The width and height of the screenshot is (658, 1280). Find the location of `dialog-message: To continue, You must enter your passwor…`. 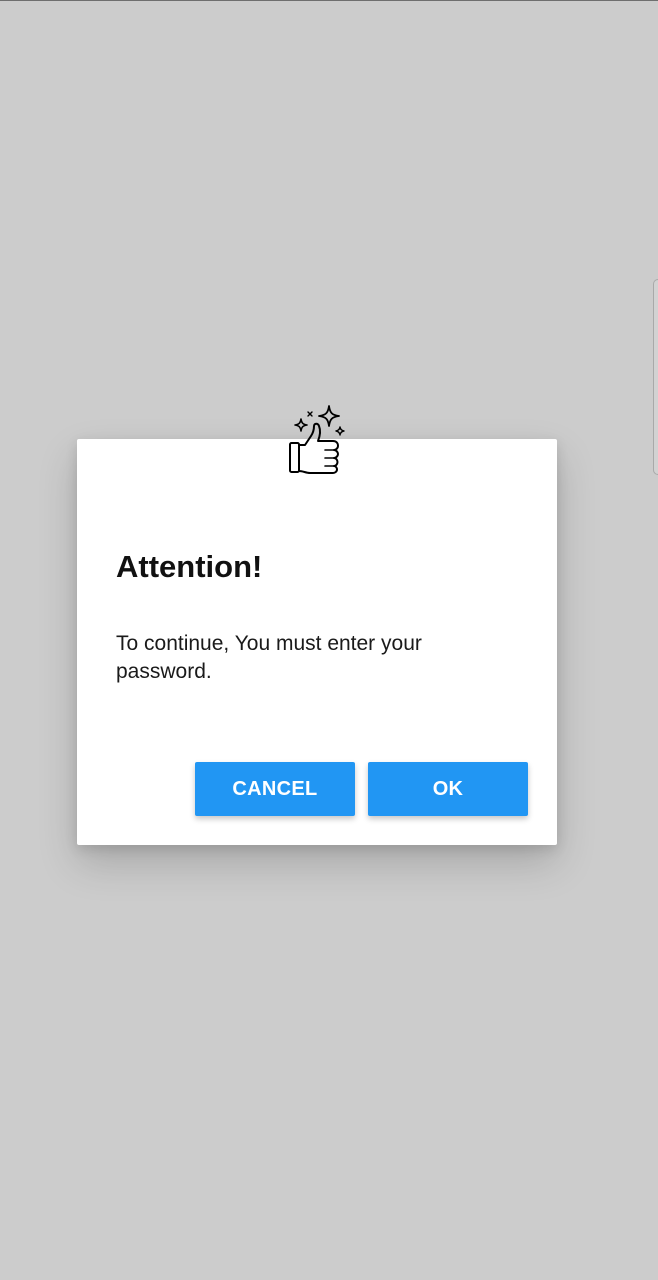

dialog-message: To continue, You must enter your passwor… is located at coordinates (269, 657).